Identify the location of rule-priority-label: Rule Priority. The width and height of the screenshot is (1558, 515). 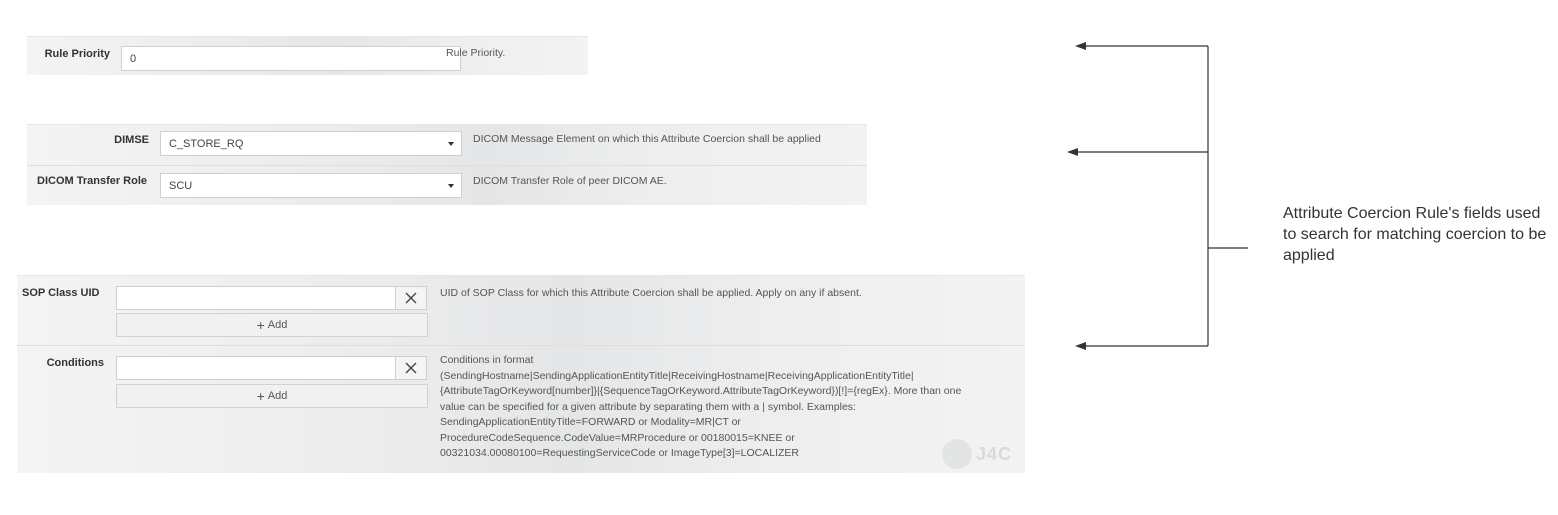
(77, 54).